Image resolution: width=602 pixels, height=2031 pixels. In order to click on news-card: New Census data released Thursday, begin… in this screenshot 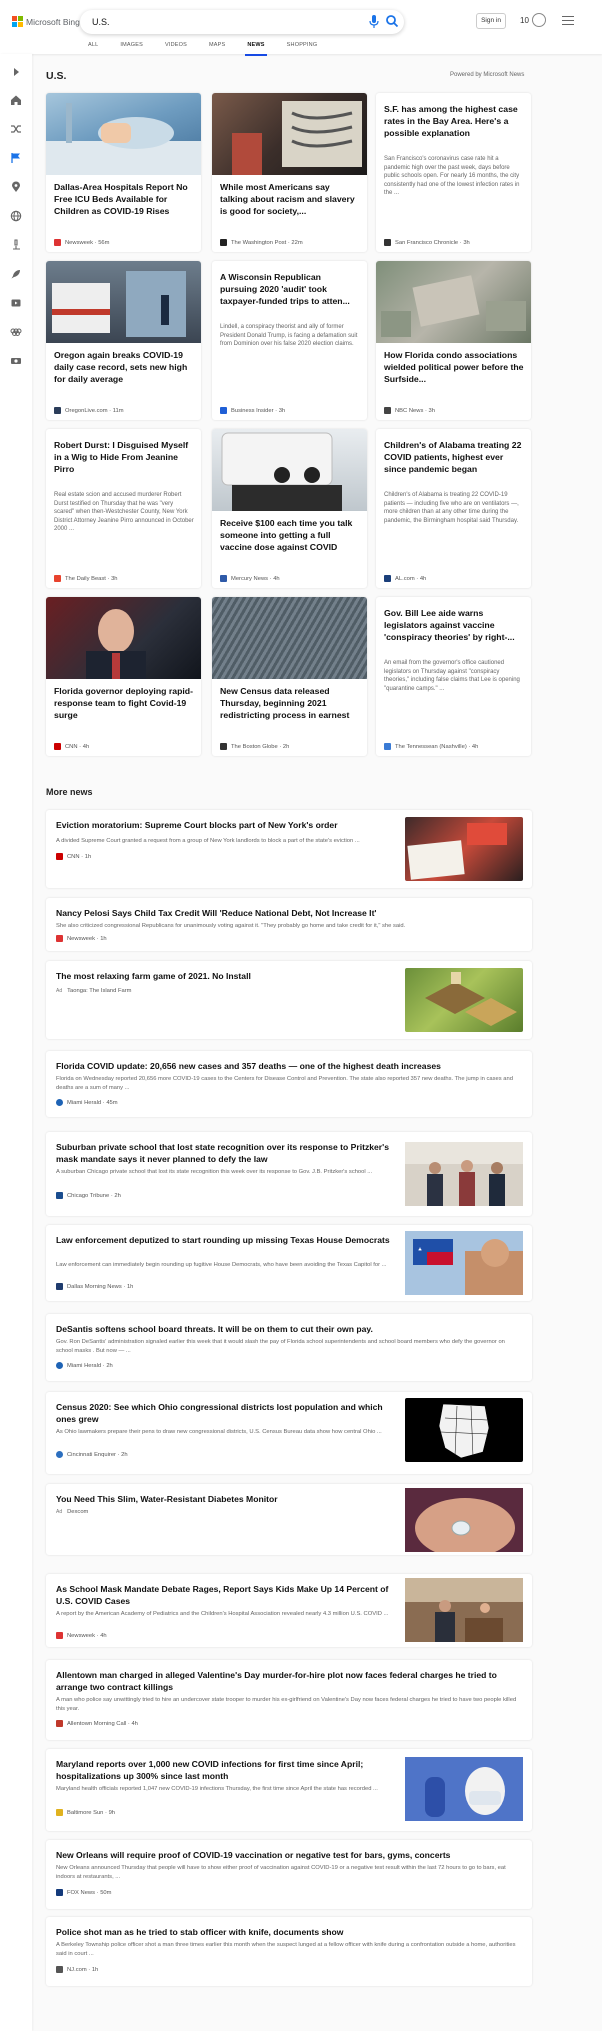, I will do `click(289, 676)`.